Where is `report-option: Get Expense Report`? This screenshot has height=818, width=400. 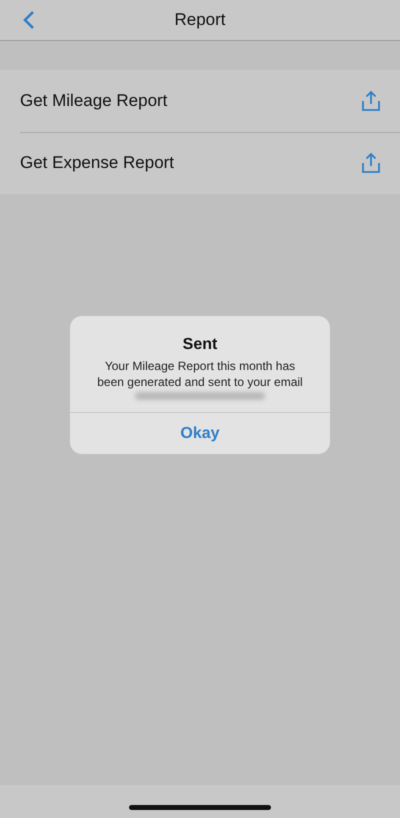 report-option: Get Expense Report is located at coordinates (97, 163).